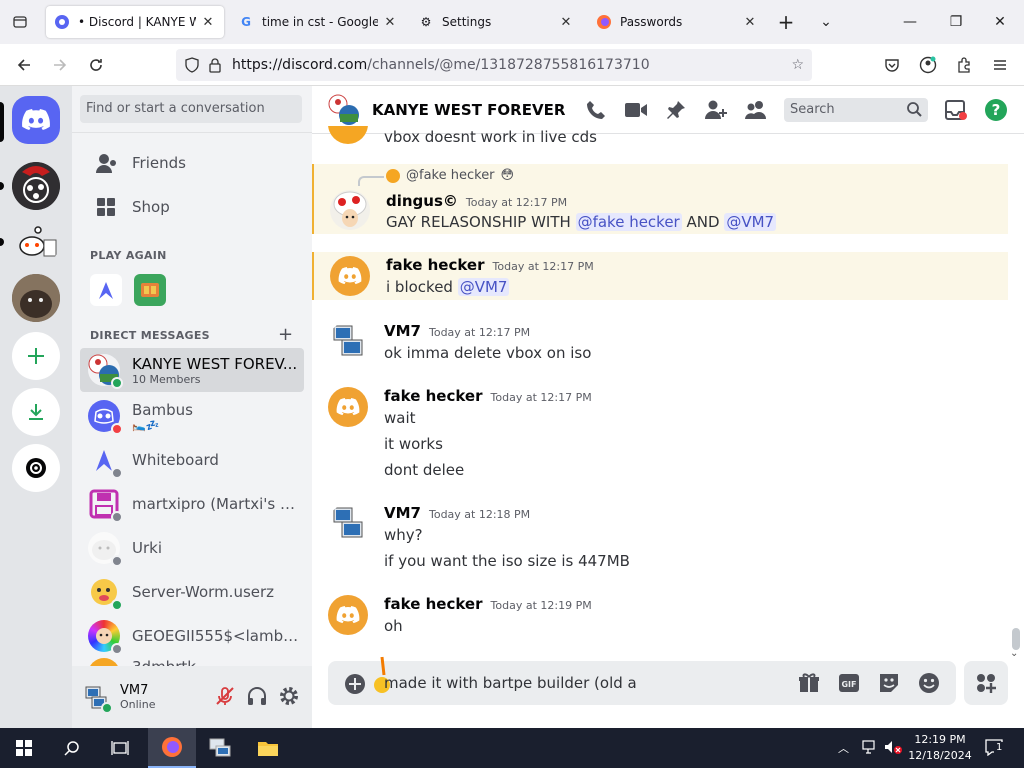 The image size is (1024, 768). I want to click on back-arrow-icon, so click(24, 65).